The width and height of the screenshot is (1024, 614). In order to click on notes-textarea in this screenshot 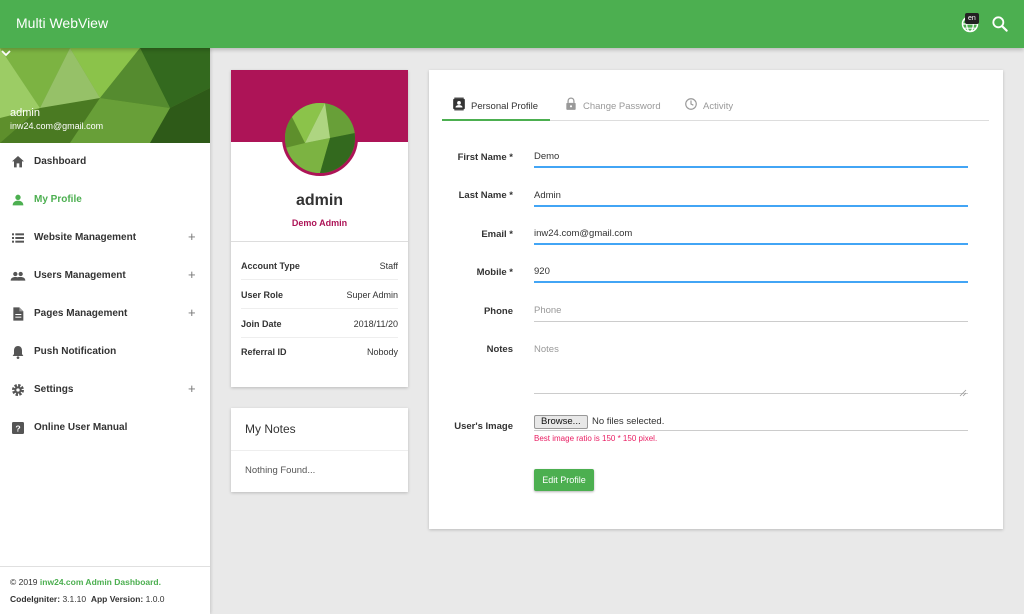, I will do `click(751, 368)`.